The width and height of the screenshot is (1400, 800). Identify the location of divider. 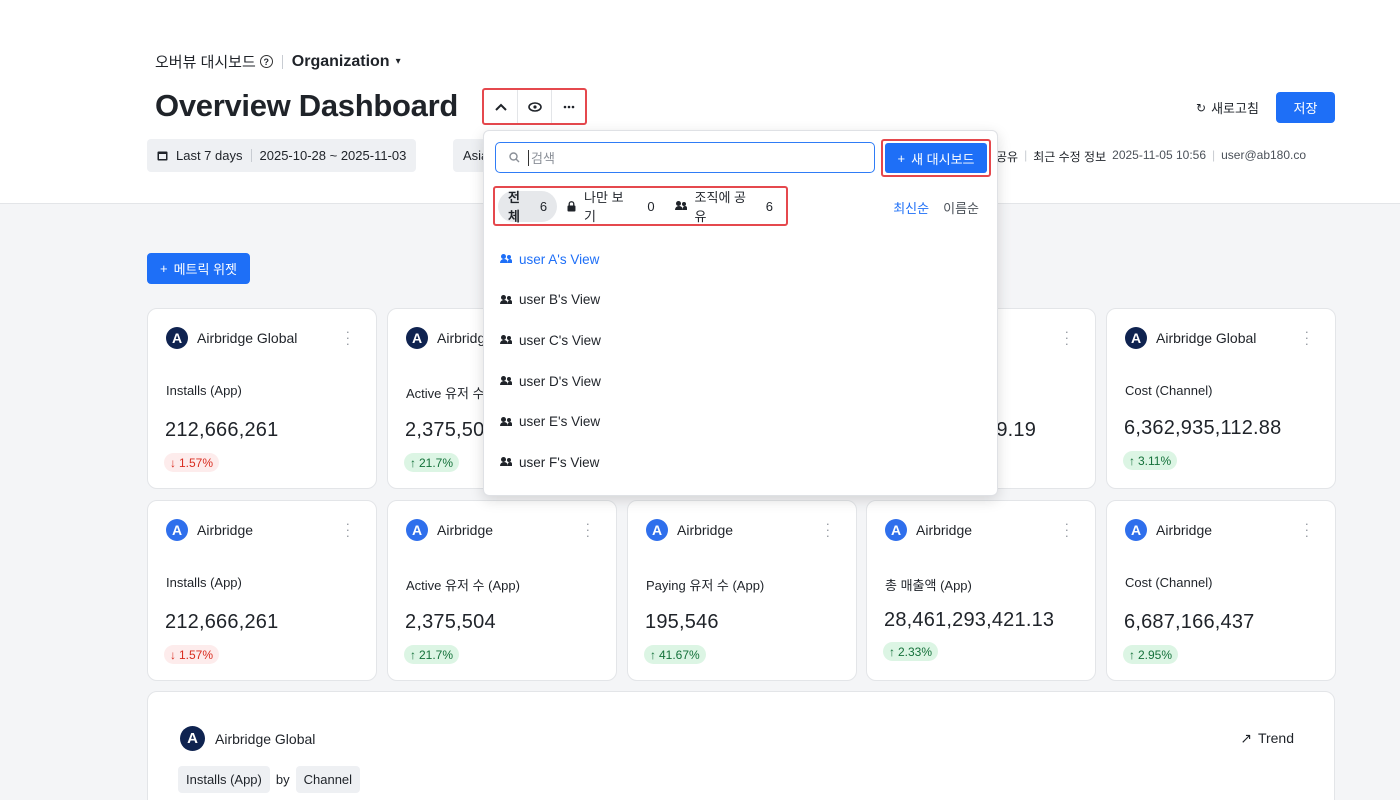
(282, 61).